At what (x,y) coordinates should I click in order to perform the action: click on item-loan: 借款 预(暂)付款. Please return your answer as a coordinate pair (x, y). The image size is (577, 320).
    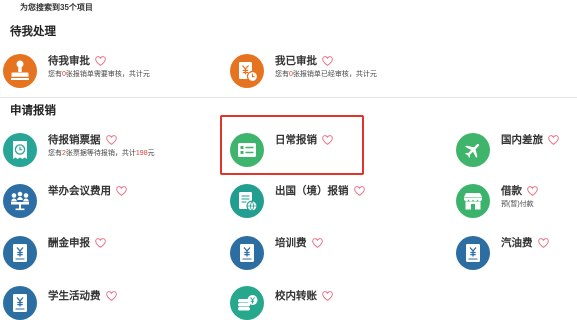
    Looking at the image, I should click on (497, 201).